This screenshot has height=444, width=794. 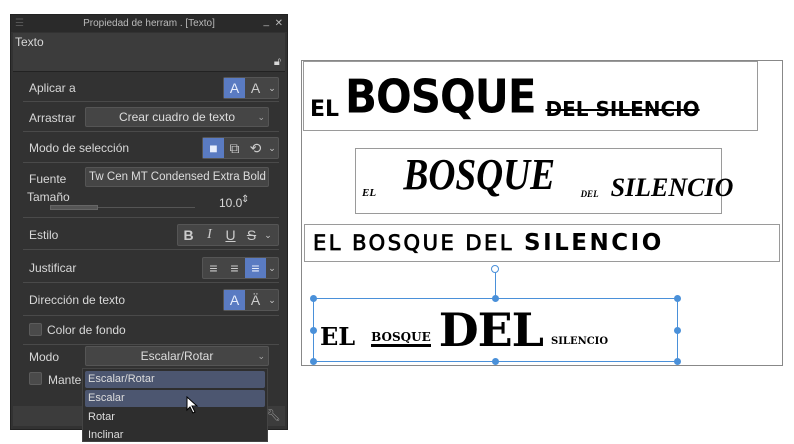 I want to click on resize-handle-tr, so click(x=677, y=298).